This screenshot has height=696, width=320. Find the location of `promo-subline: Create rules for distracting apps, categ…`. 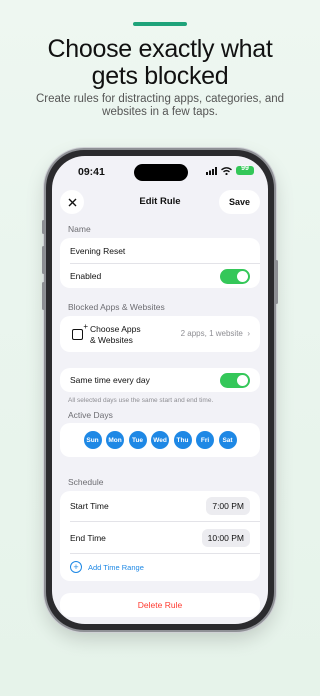

promo-subline: Create rules for distracting apps, categ… is located at coordinates (160, 105).